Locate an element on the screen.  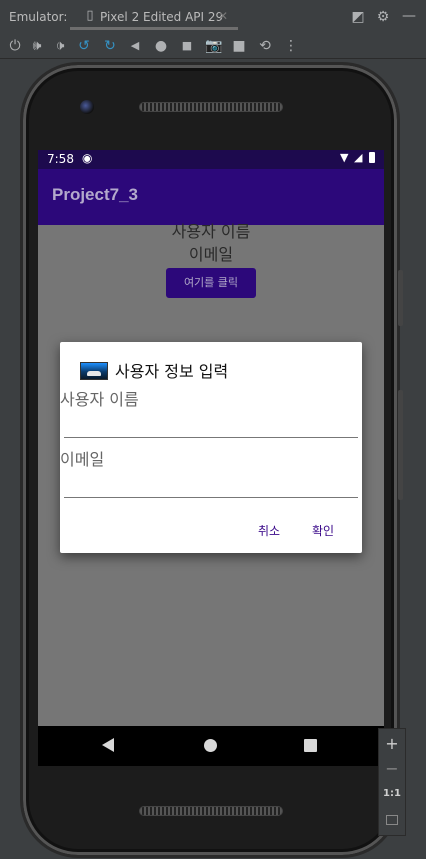
name-input-underline is located at coordinates (211, 437).